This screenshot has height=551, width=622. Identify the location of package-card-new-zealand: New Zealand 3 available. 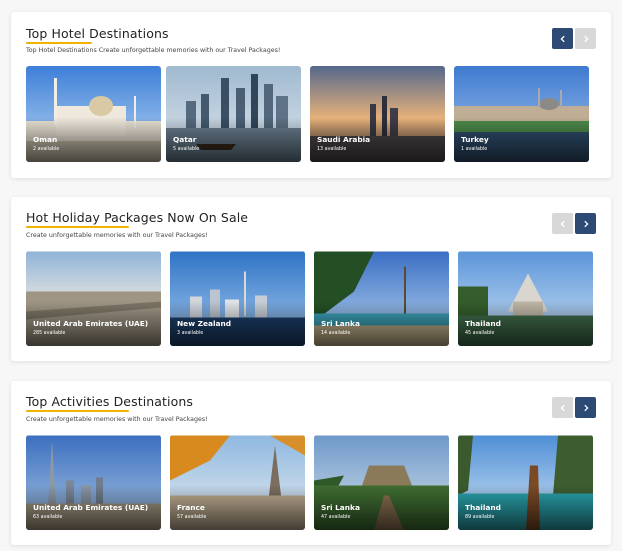
(237, 298).